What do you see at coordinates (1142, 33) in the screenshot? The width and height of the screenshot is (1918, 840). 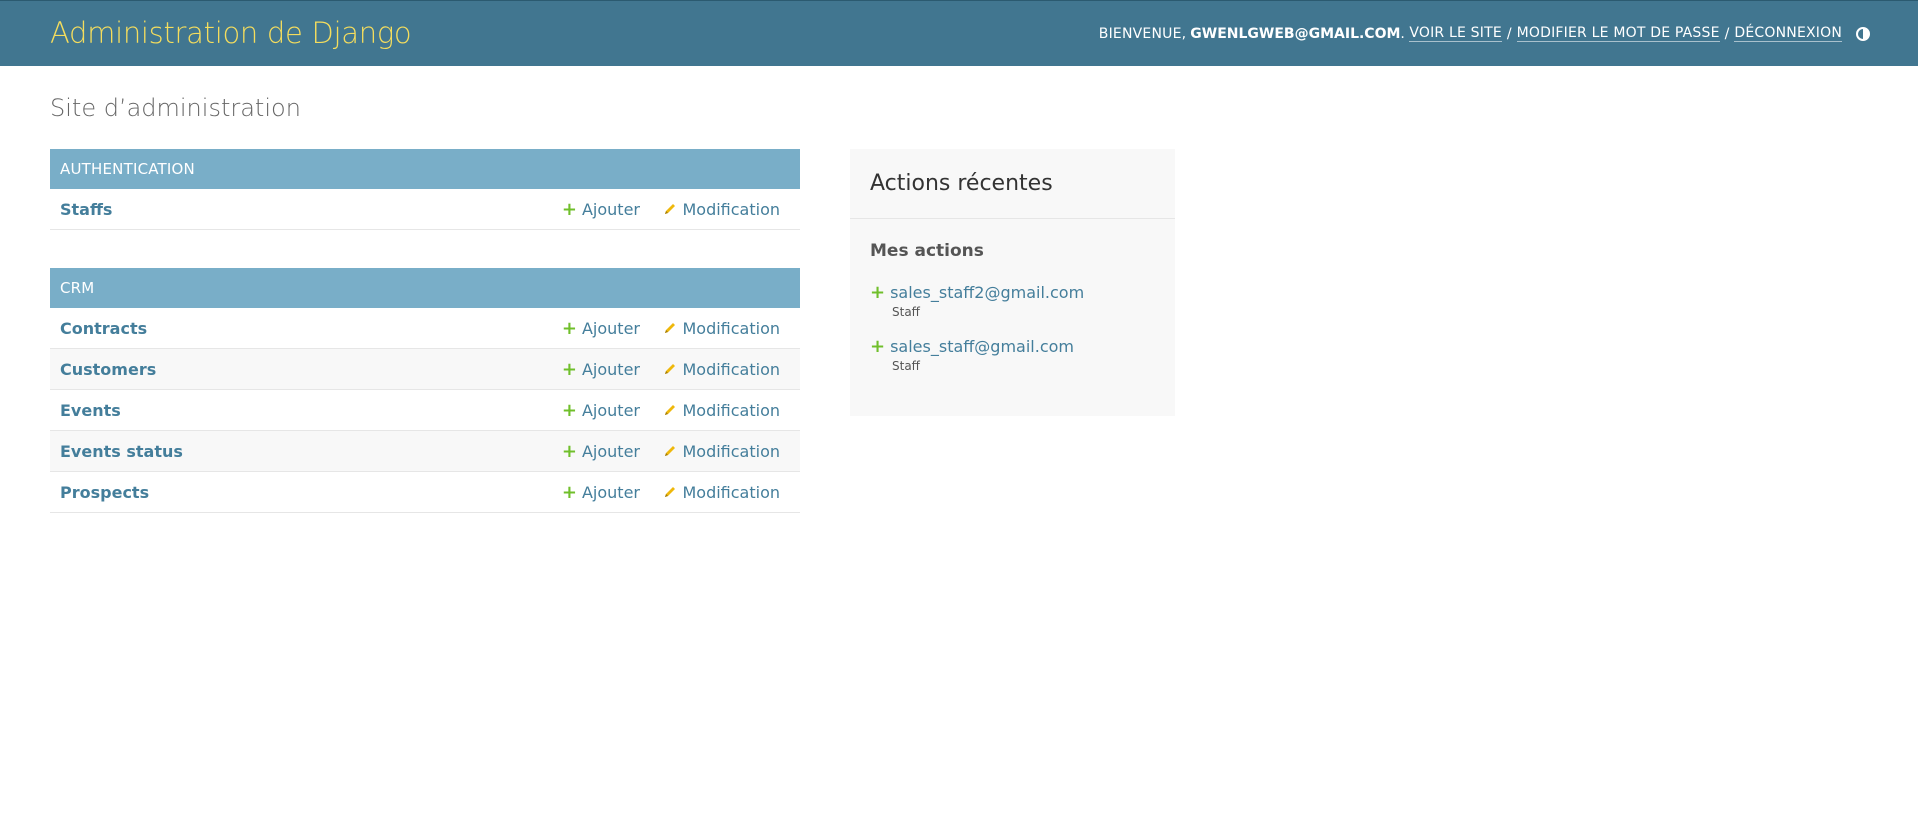 I see `welcome-text: BIENVENUE,` at bounding box center [1142, 33].